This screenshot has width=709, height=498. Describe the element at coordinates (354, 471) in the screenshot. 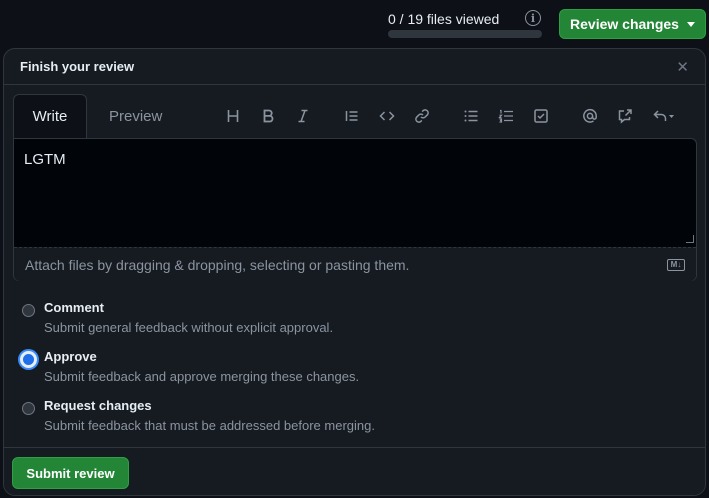

I see `dialog-footer: Submit review` at that location.